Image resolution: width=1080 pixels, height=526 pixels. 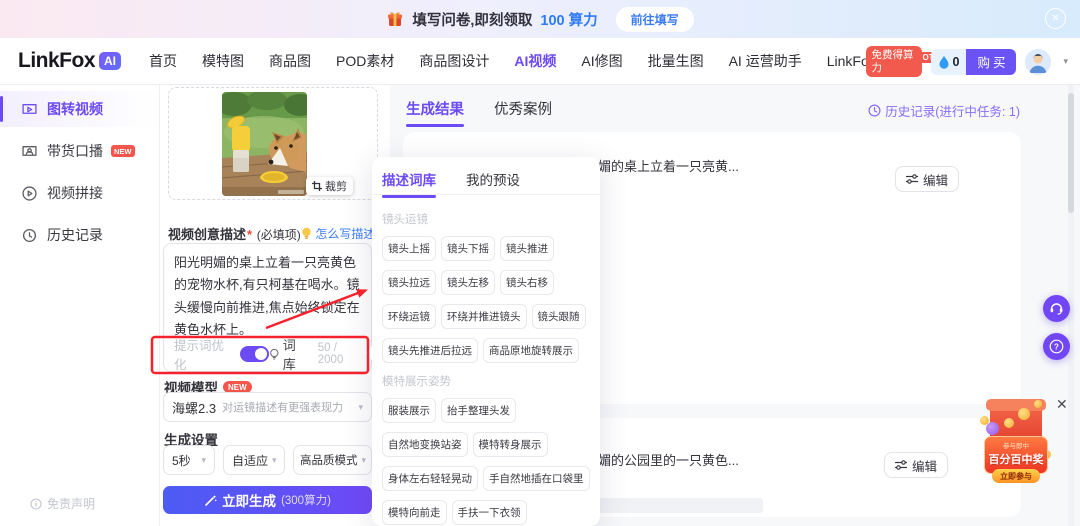 What do you see at coordinates (80, 305) in the screenshot?
I see `sidebar: 图转视频带货口播 NEW 视频拼接历史记录 免责声明` at bounding box center [80, 305].